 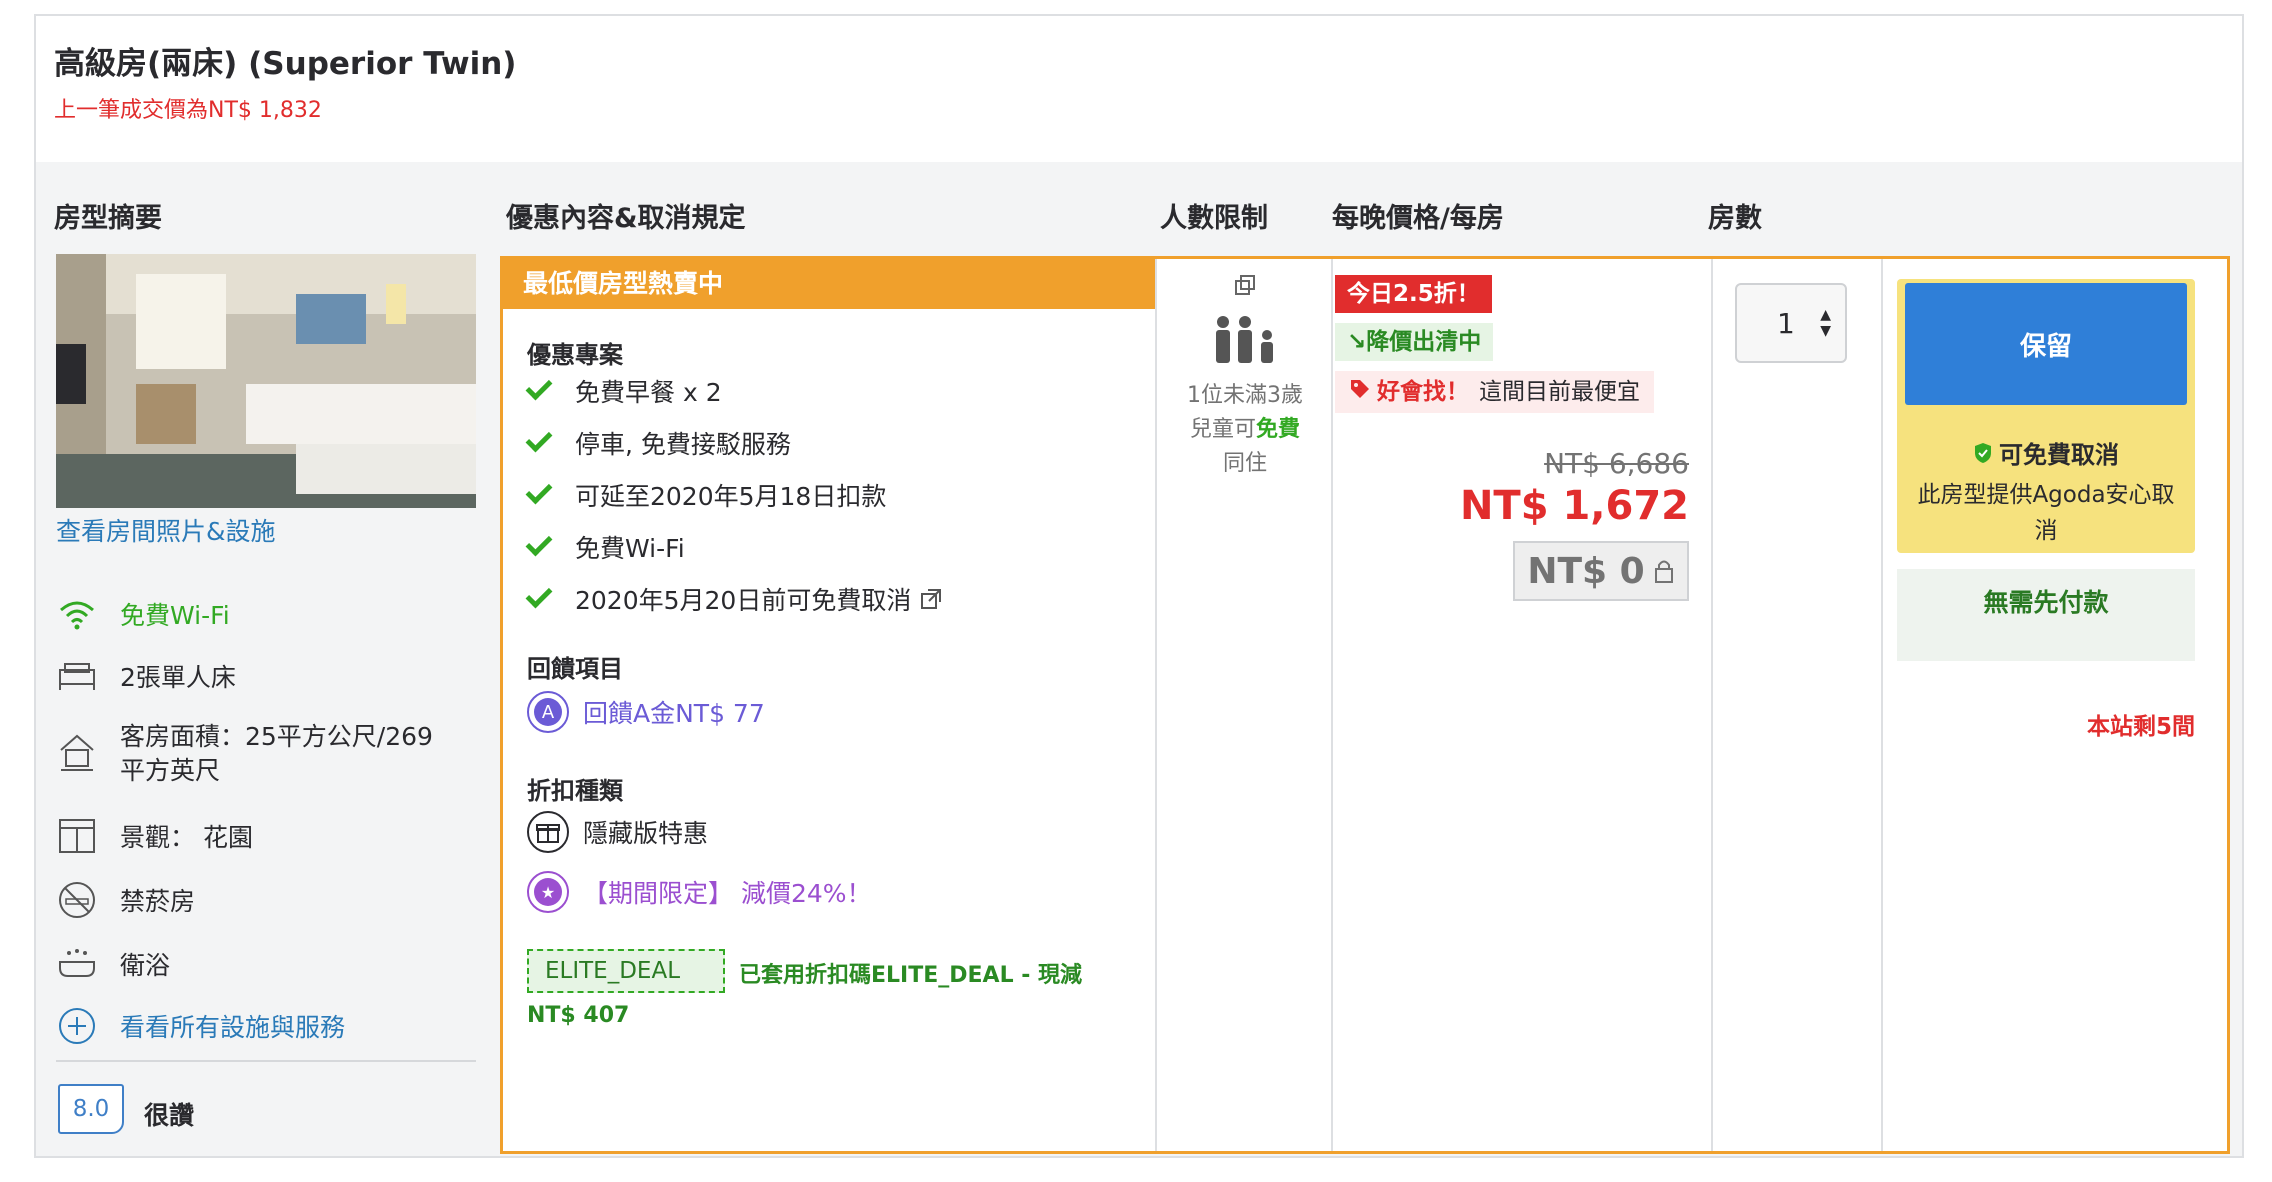 What do you see at coordinates (931, 599) in the screenshot?
I see `external-link-icon` at bounding box center [931, 599].